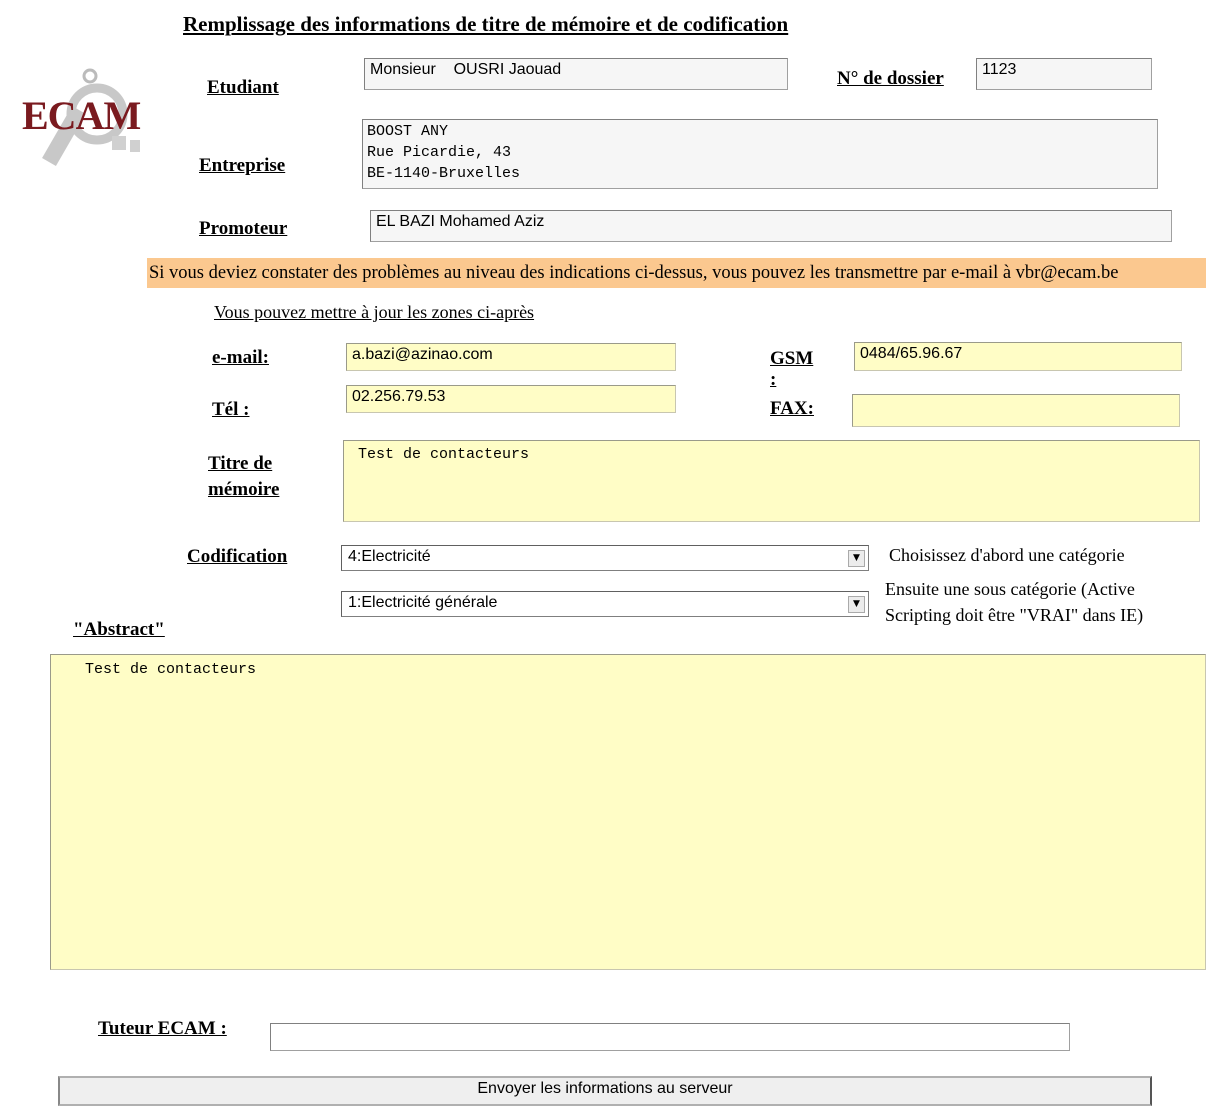 The image size is (1206, 1106). I want to click on promoteur-label: Promoteur, so click(243, 228).